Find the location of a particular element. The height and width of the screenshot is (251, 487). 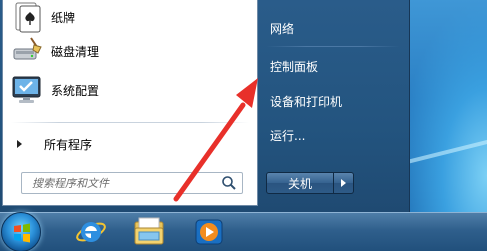

windows-logo-icon is located at coordinates (22, 233).